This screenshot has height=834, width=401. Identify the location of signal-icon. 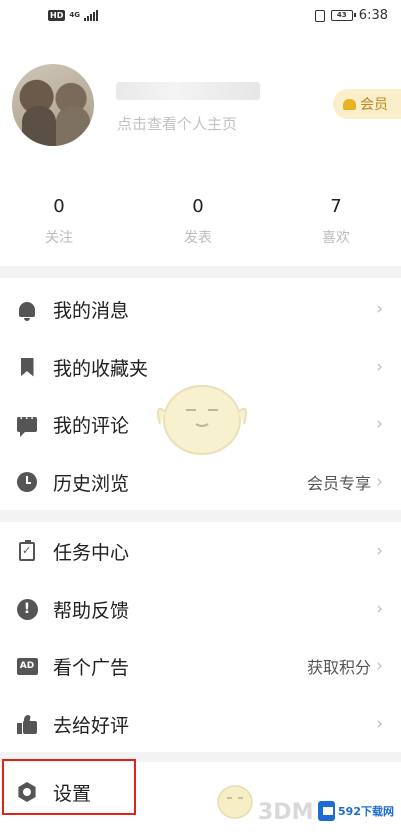
(90, 15).